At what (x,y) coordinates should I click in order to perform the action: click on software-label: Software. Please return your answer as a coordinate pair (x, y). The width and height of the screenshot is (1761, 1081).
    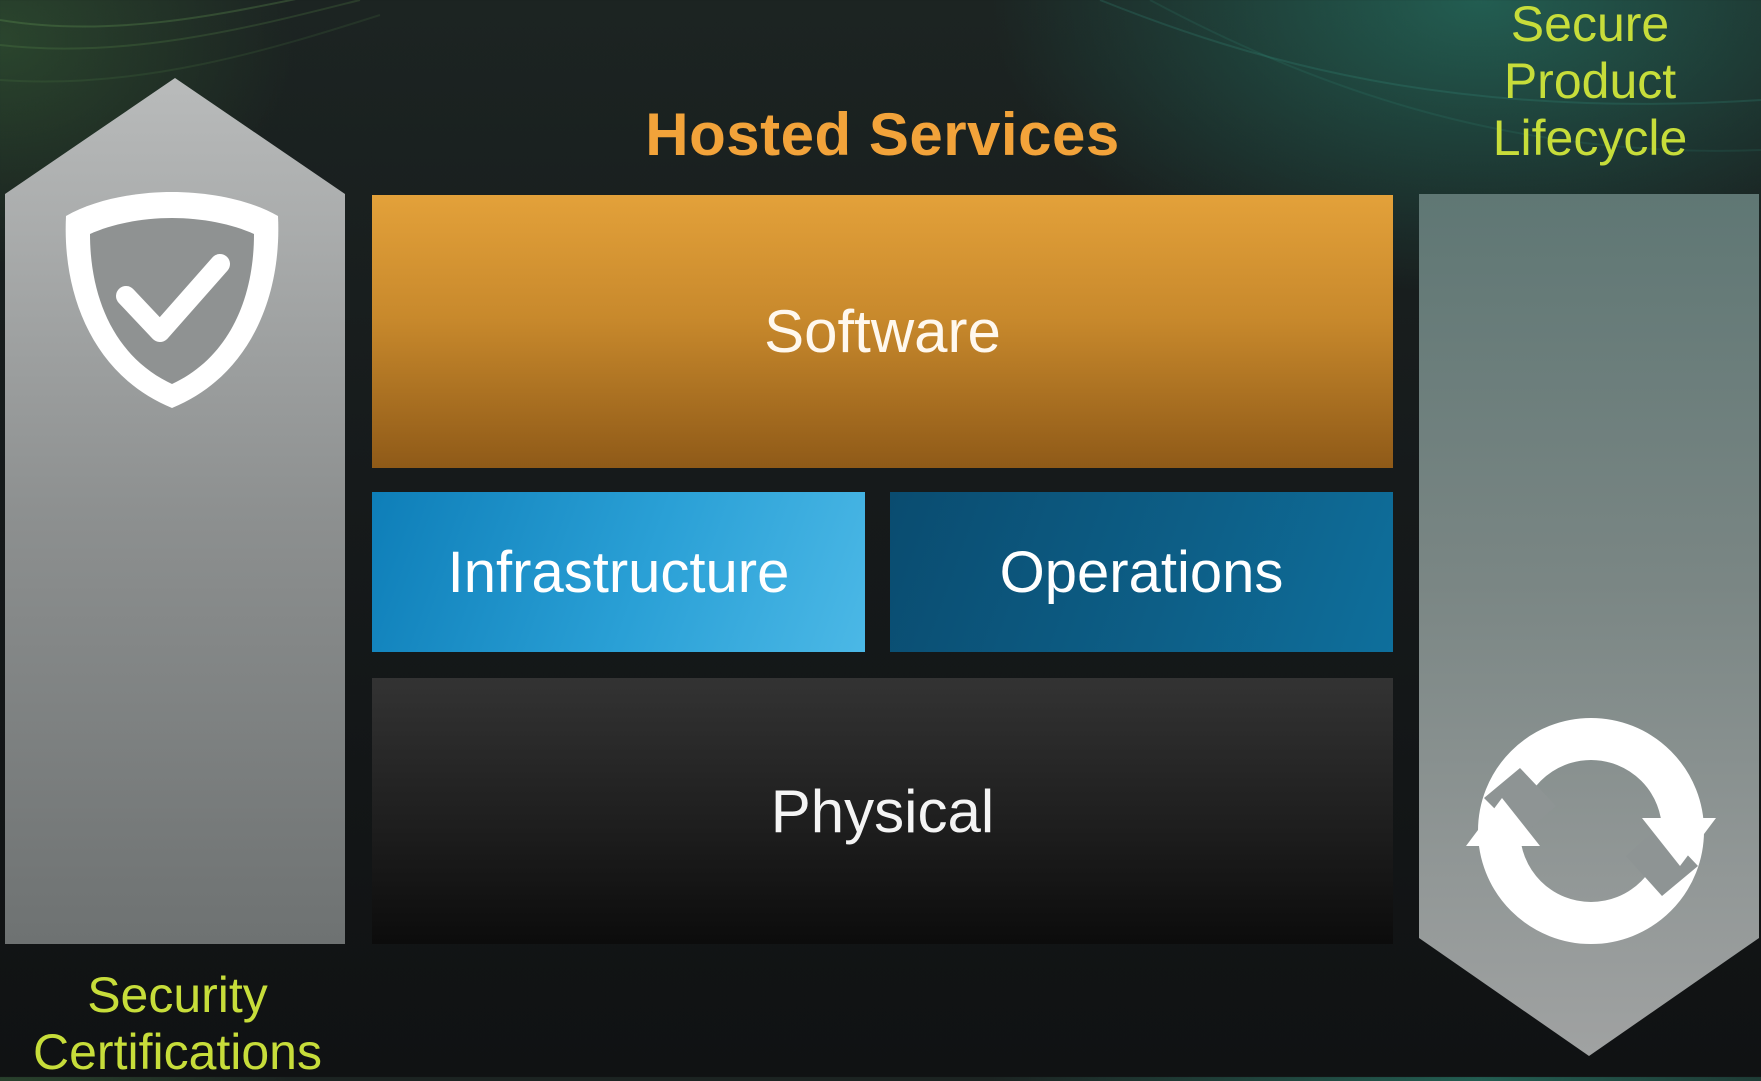
    Looking at the image, I should click on (882, 331).